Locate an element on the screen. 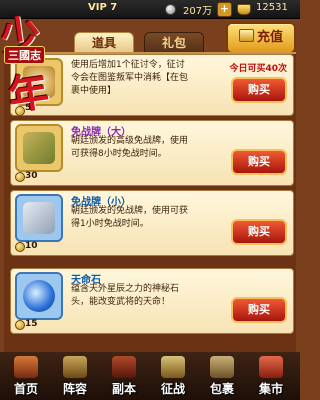  game-logo: 少年 三國志 is located at coordinates (34, 61).